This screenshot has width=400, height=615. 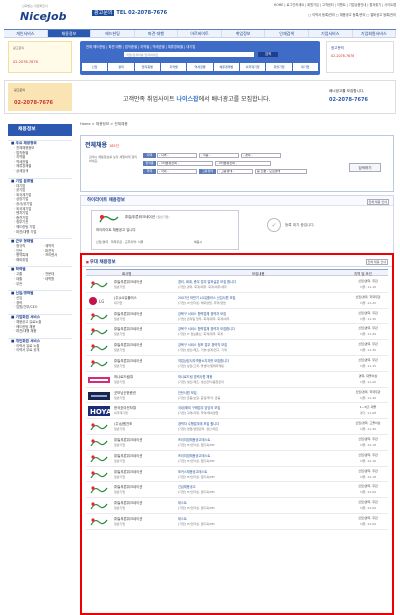 What do you see at coordinates (268, 54) in the screenshot?
I see `search-button: 검색` at bounding box center [268, 54].